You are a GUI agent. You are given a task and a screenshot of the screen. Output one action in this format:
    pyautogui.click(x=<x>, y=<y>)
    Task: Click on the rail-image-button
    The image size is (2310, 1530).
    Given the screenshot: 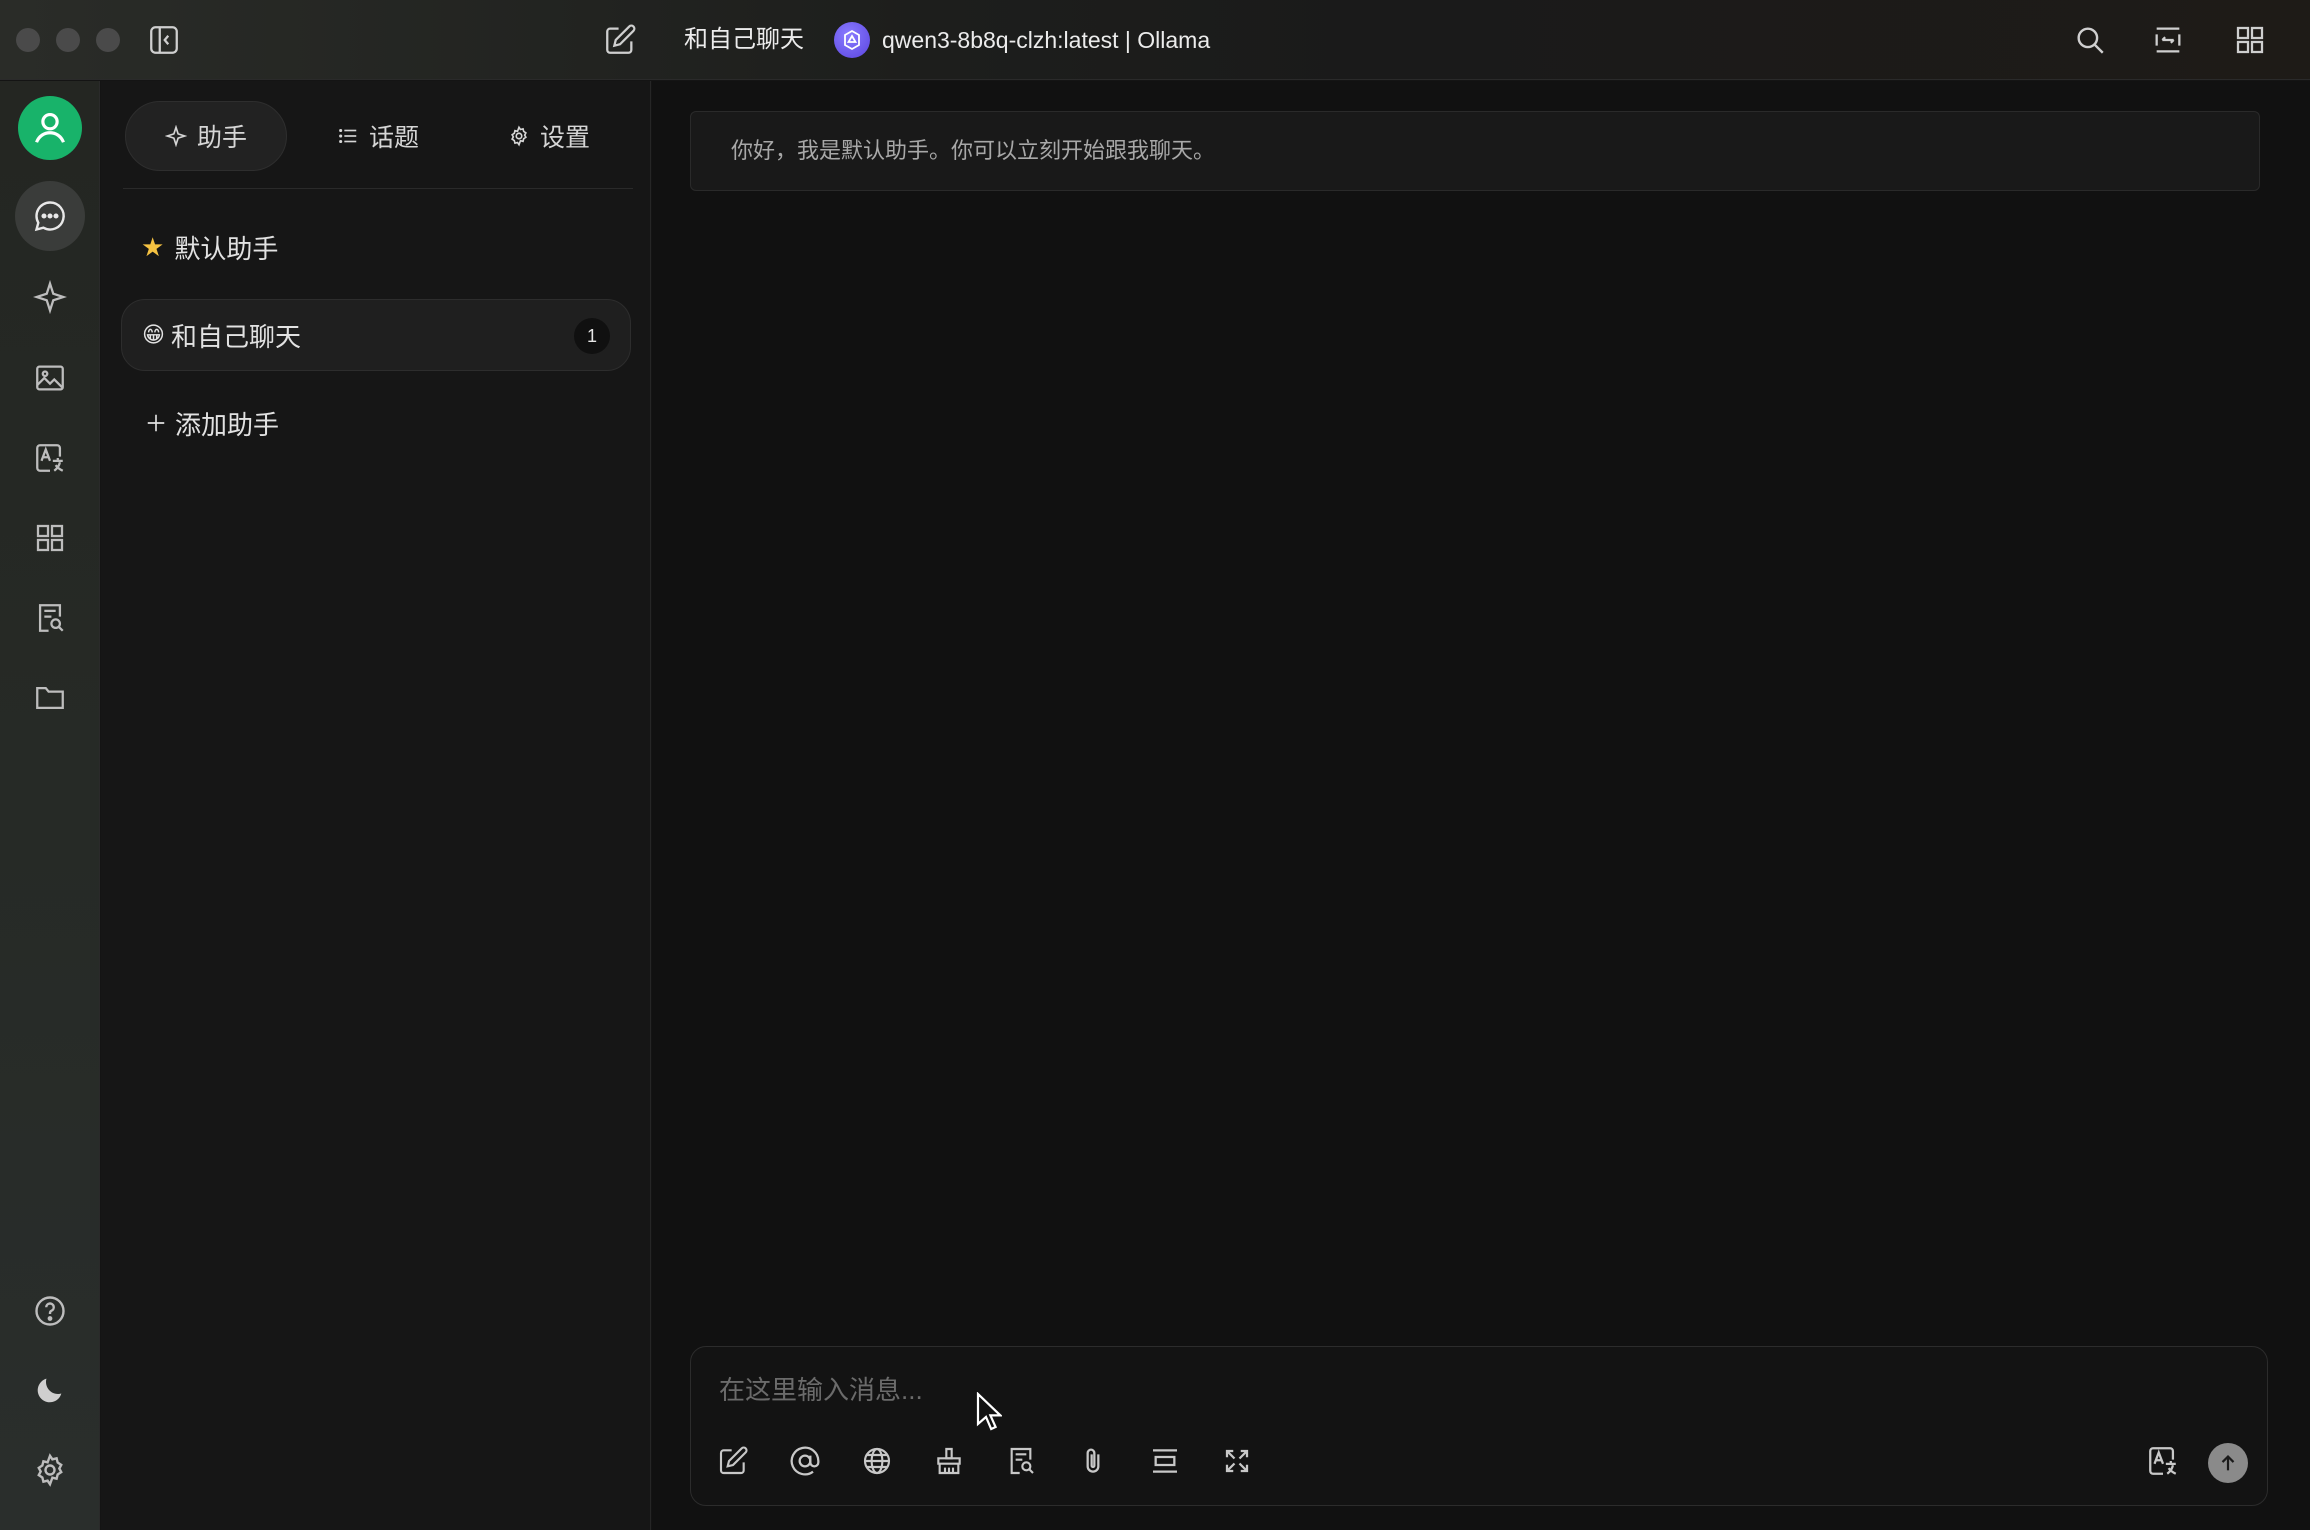 What is the action you would take?
    pyautogui.click(x=50, y=378)
    